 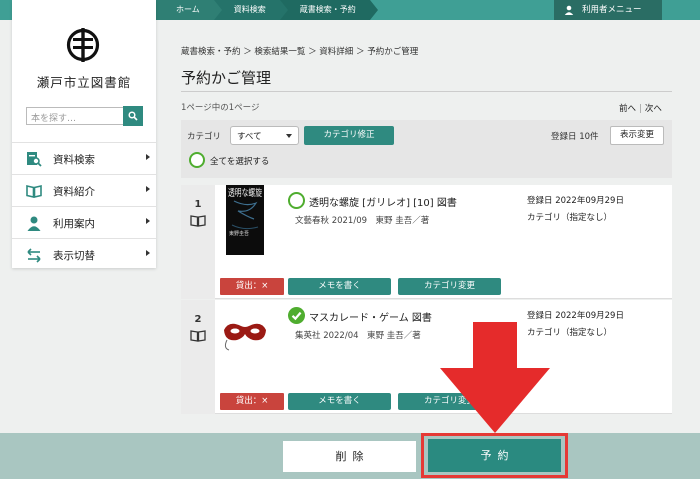 What do you see at coordinates (197, 160) in the screenshot?
I see `select-all-checkbox` at bounding box center [197, 160].